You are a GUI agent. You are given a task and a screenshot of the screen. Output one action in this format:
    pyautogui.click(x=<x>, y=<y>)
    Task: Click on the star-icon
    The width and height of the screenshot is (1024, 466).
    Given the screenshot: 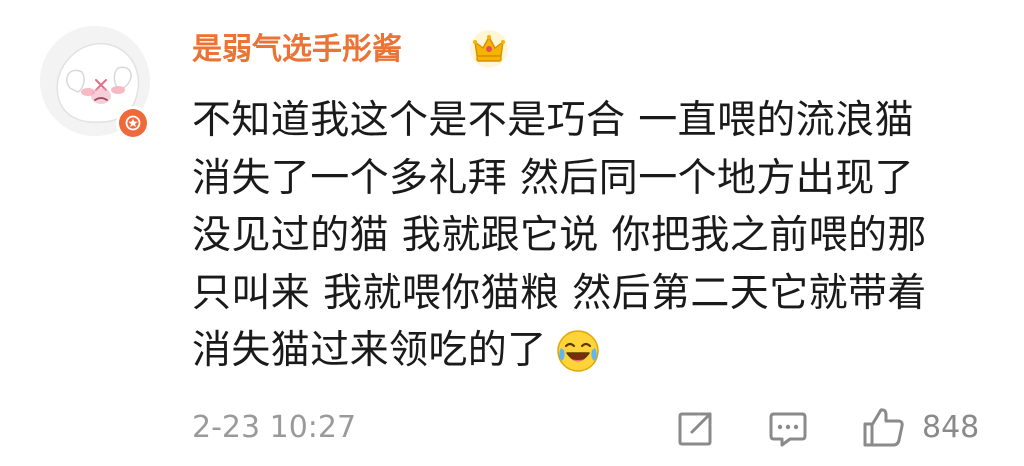 What is the action you would take?
    pyautogui.click(x=133, y=123)
    